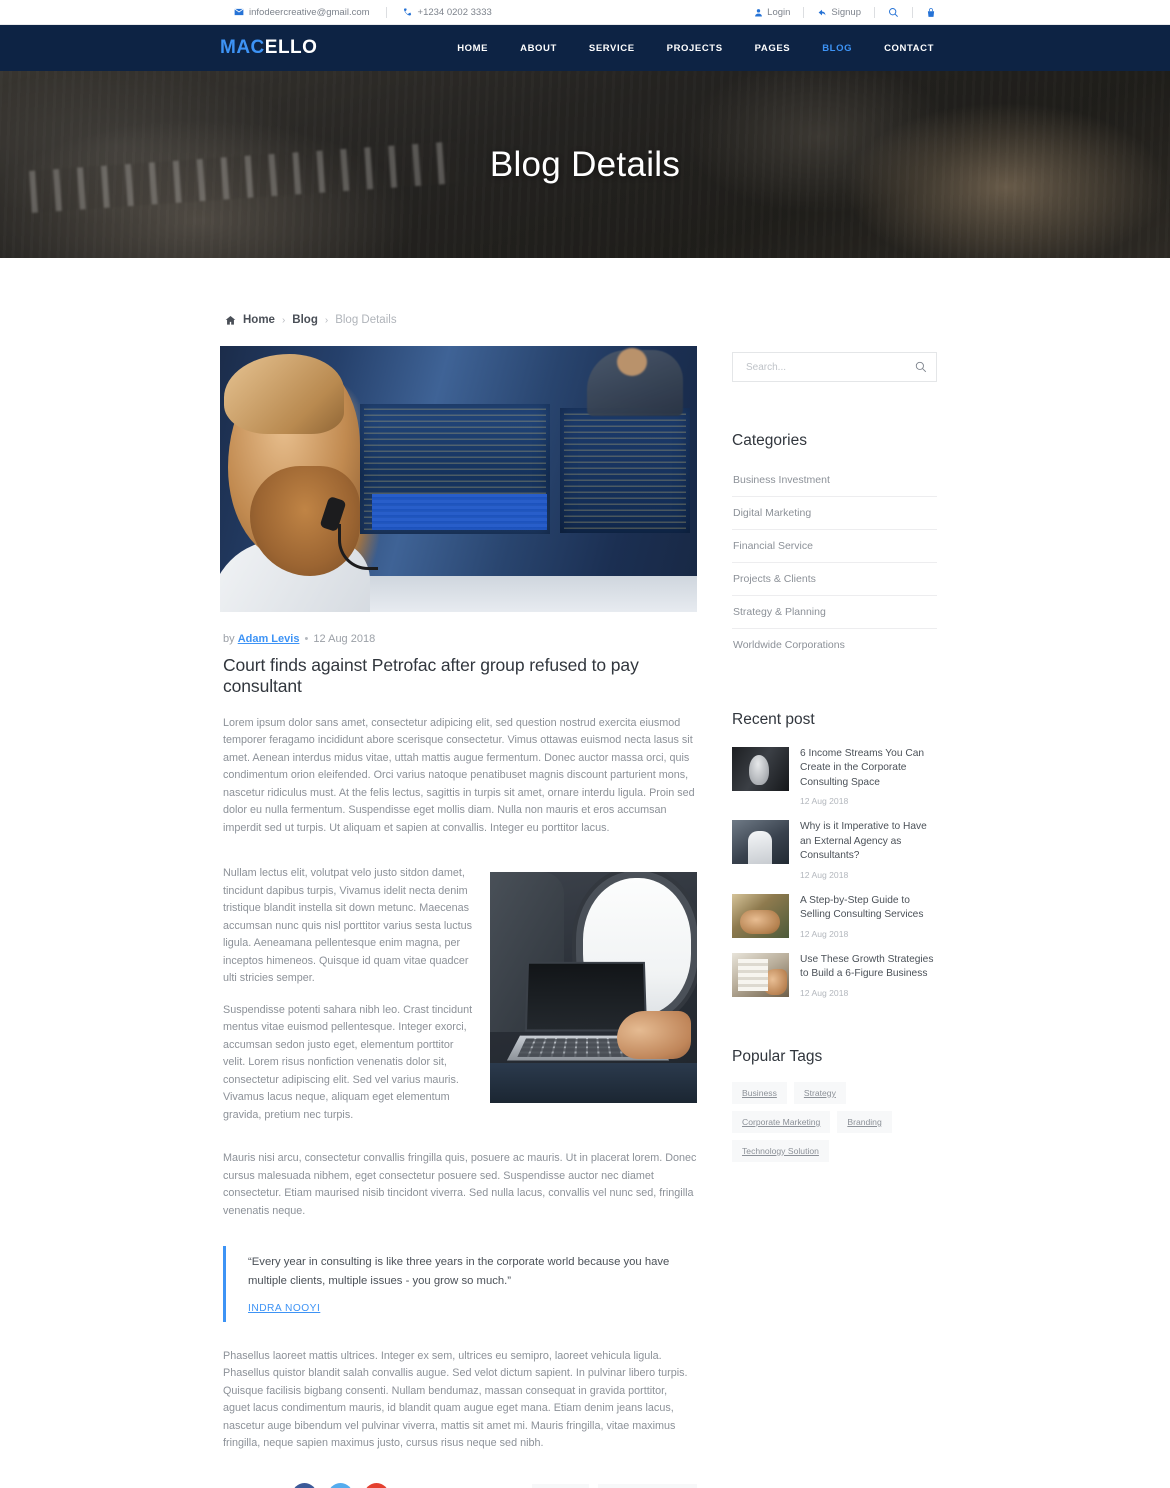 This screenshot has height=1488, width=1170. What do you see at coordinates (344, 639) in the screenshot?
I see `post-date: 12 Aug 2018` at bounding box center [344, 639].